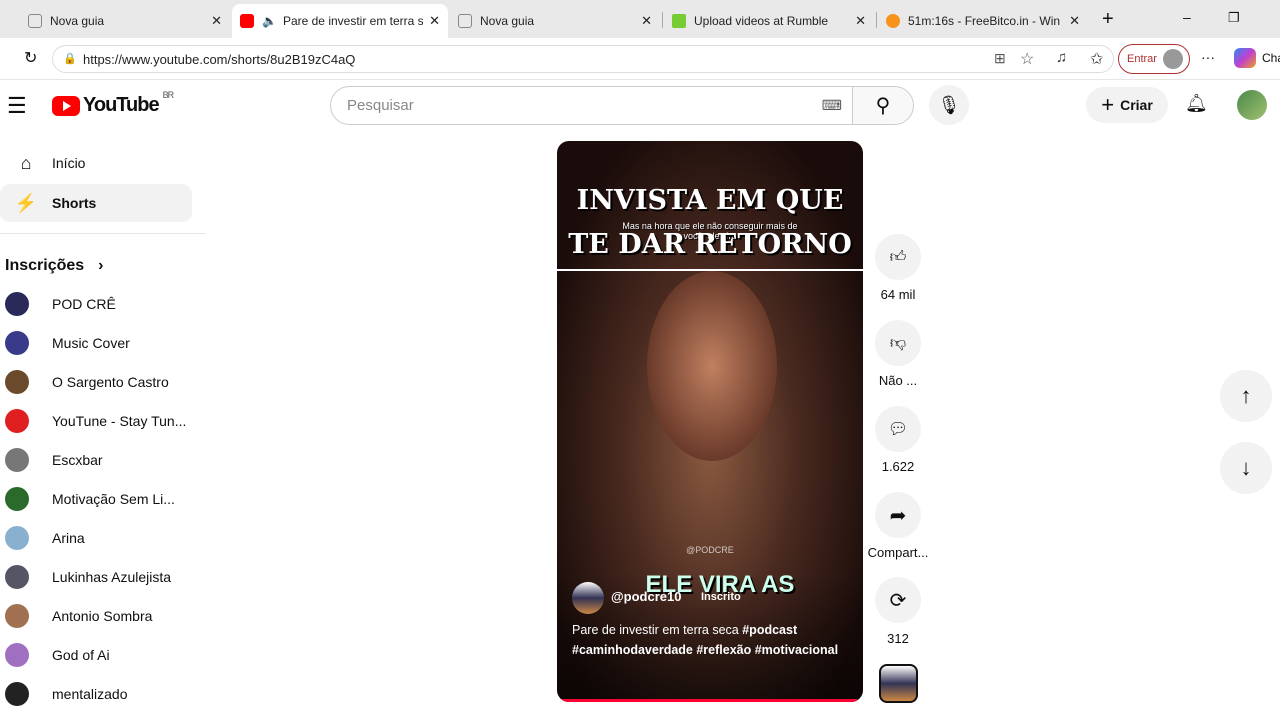  What do you see at coordinates (1172, 59) in the screenshot?
I see `profile-avatar-icon` at bounding box center [1172, 59].